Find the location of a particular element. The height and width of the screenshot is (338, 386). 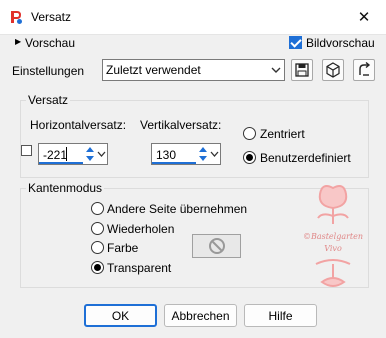

vertical-offset-label: Vertikalversatz: is located at coordinates (181, 125).